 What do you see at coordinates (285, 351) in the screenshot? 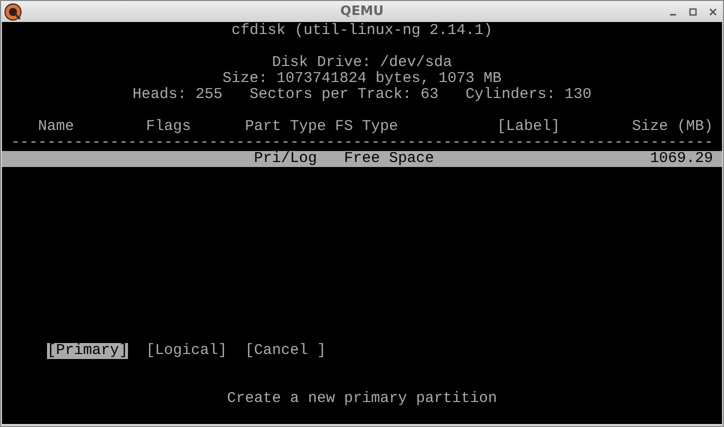
I see `menu-button: [Cancel ]` at bounding box center [285, 351].